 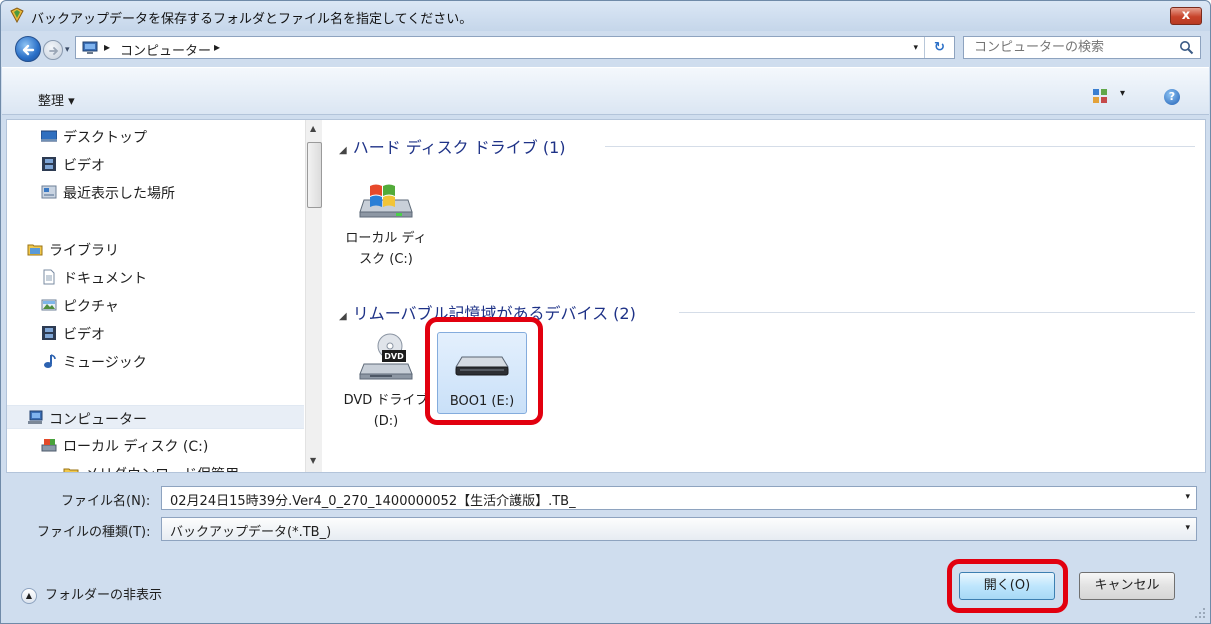 What do you see at coordinates (157, 136) in the screenshot?
I see `sidebar-item-desktop: デスクトップ` at bounding box center [157, 136].